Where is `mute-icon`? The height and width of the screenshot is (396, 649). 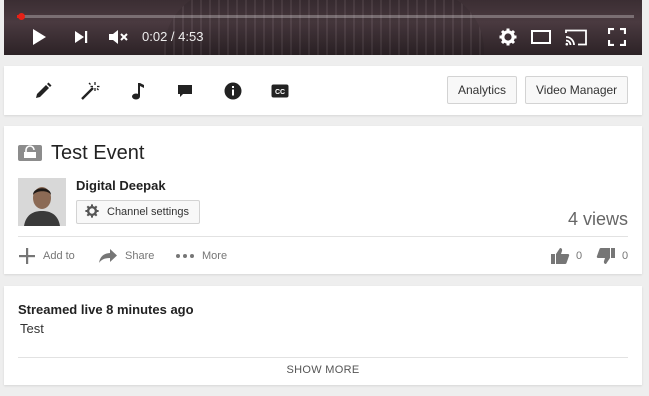 mute-icon is located at coordinates (118, 37).